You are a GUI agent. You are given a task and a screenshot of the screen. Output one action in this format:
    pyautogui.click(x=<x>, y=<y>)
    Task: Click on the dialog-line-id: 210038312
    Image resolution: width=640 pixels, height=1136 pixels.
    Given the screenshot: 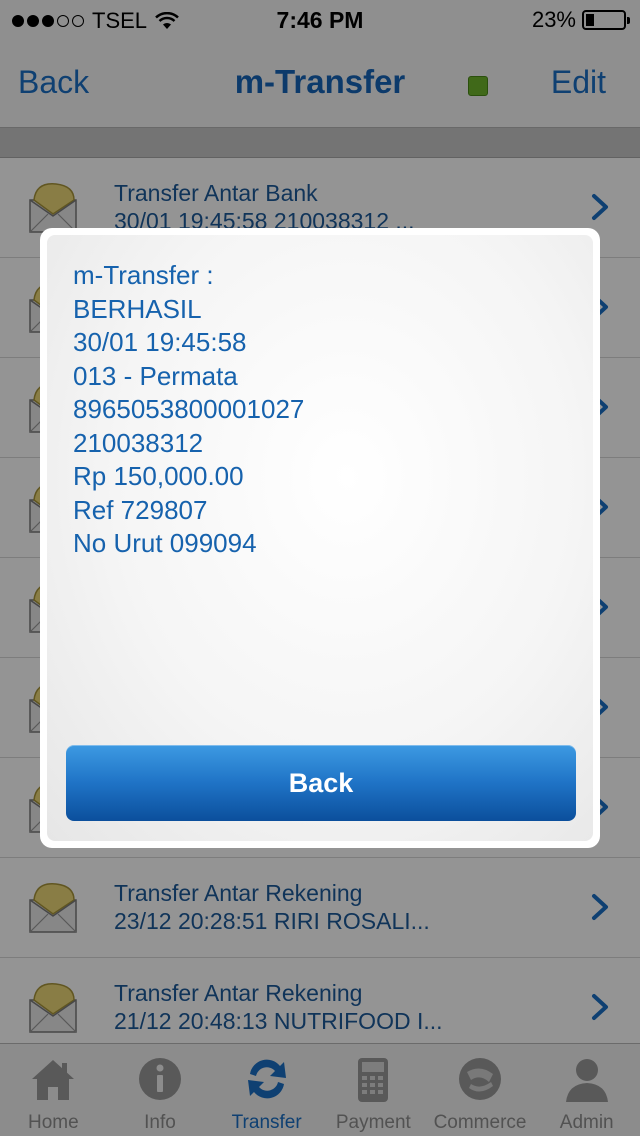 What is the action you would take?
    pyautogui.click(x=138, y=442)
    